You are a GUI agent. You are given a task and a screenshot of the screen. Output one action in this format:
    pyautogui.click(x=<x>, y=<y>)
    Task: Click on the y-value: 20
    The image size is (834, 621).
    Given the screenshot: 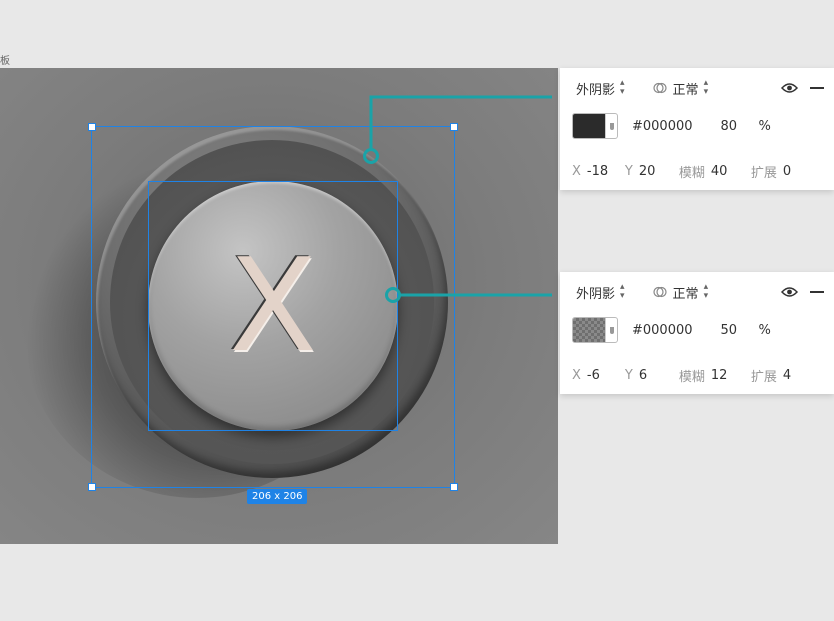 What is the action you would take?
    pyautogui.click(x=659, y=171)
    